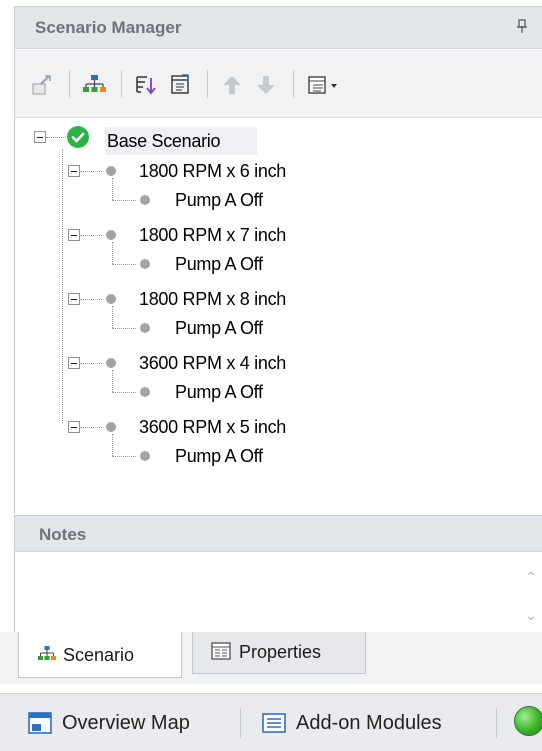 This screenshot has height=751, width=542. What do you see at coordinates (274, 723) in the screenshot?
I see `add-on-modules-icon` at bounding box center [274, 723].